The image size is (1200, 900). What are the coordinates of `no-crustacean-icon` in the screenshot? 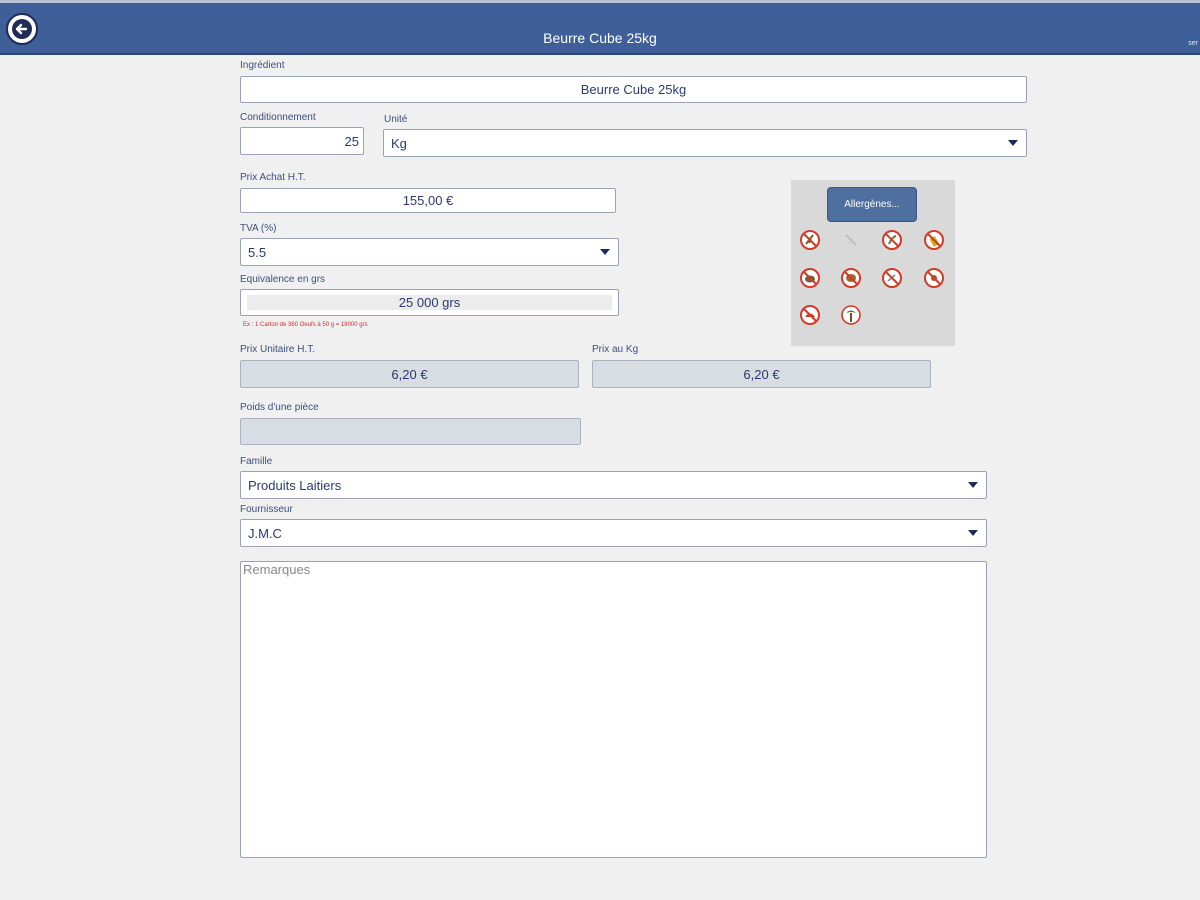 It's located at (810, 278).